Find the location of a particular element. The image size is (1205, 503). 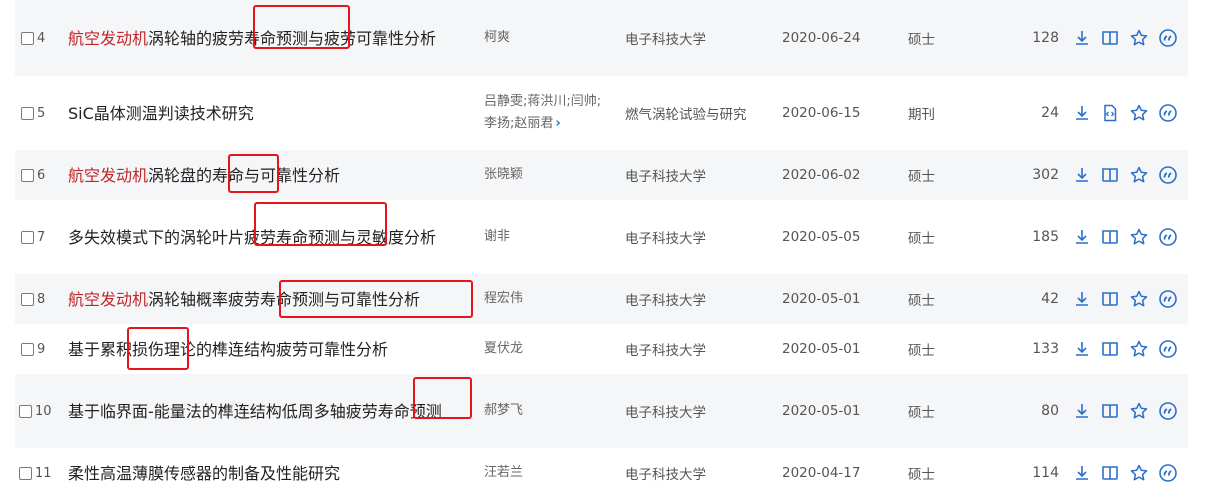

download-count: 114 is located at coordinates (1045, 473).